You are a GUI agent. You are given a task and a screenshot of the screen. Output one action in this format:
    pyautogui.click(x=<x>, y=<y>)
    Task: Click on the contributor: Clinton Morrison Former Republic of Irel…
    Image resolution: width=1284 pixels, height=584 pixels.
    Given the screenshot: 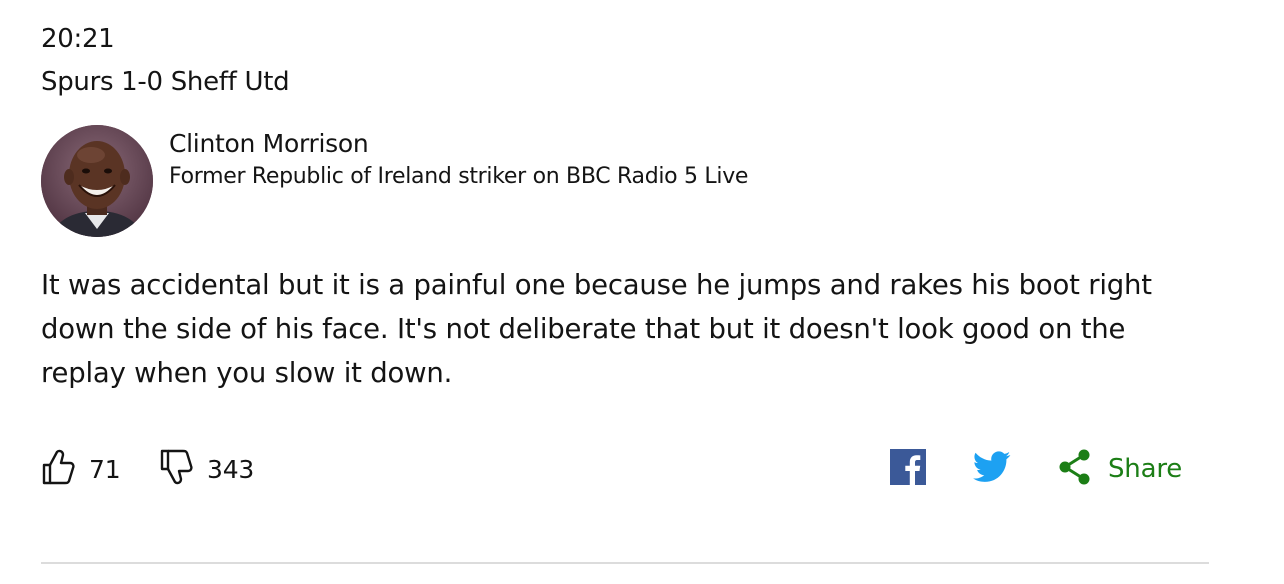 What is the action you would take?
    pyautogui.click(x=491, y=181)
    